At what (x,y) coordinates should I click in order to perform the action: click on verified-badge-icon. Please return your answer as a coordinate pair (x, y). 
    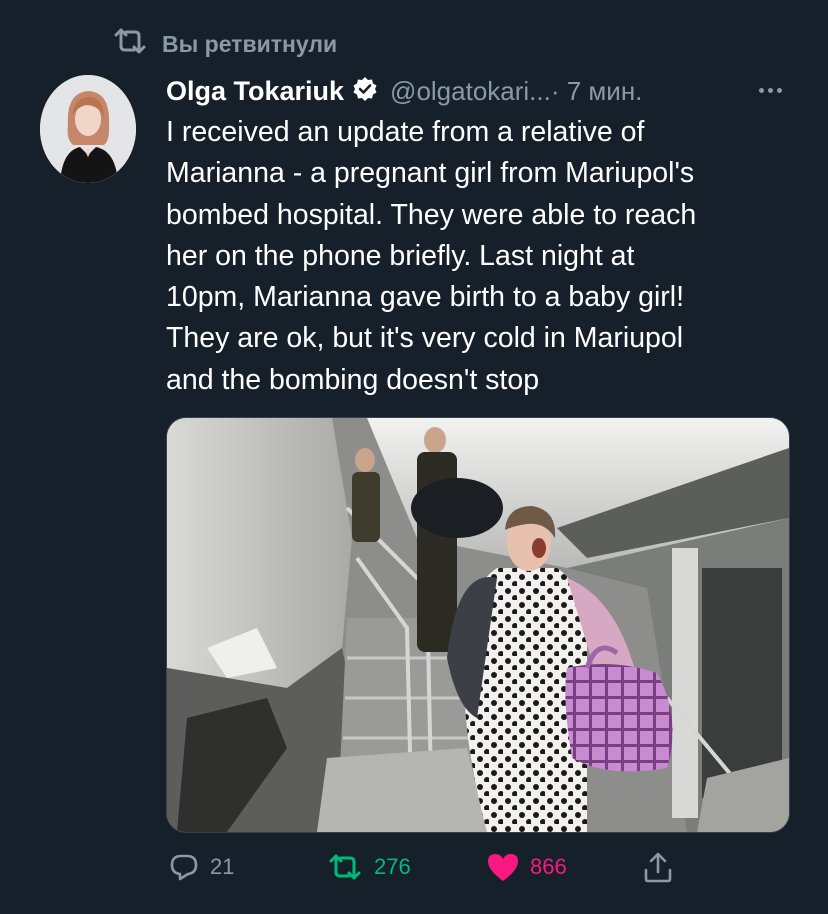
    Looking at the image, I should click on (361, 91).